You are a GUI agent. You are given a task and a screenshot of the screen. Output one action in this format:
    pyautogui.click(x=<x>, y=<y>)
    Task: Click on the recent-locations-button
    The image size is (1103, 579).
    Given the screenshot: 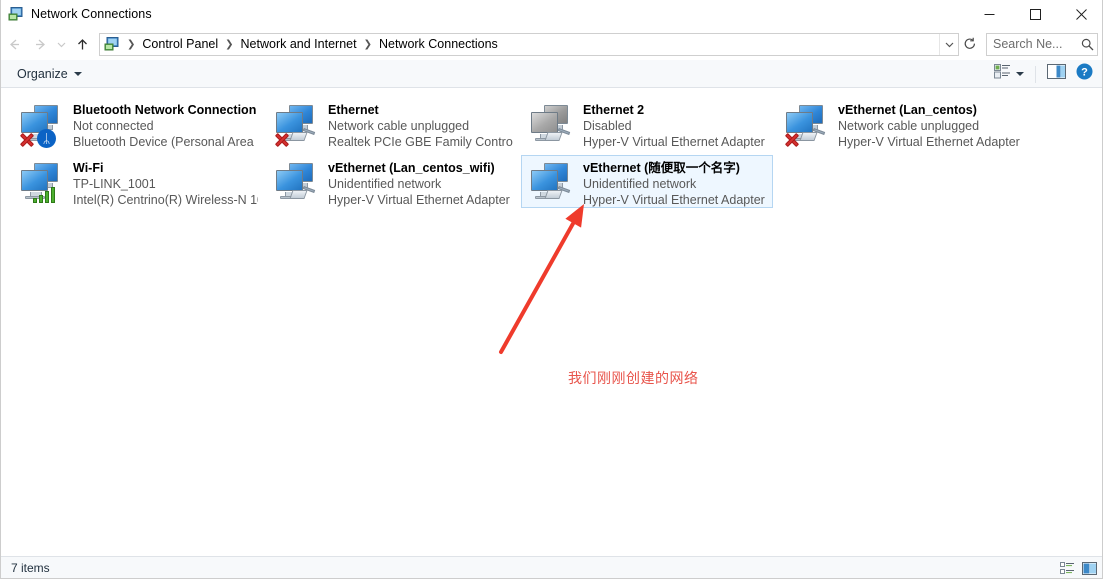 What is the action you would take?
    pyautogui.click(x=61, y=44)
    